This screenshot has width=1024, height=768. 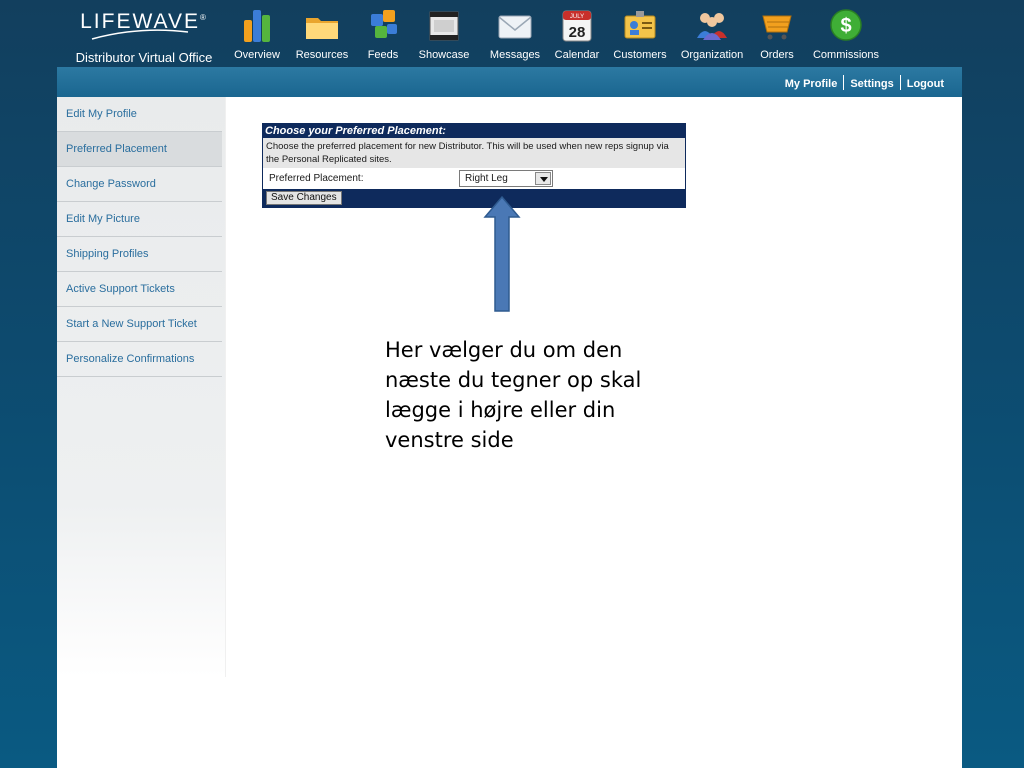 I want to click on nav-overview: Overview, so click(x=257, y=34).